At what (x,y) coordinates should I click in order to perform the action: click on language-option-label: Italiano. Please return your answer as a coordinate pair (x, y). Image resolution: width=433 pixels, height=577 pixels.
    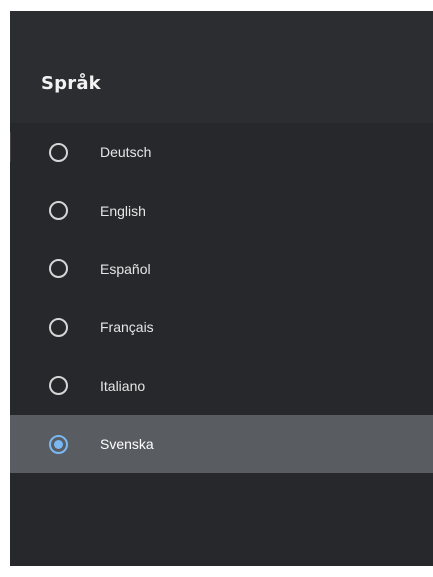
    Looking at the image, I should click on (123, 385).